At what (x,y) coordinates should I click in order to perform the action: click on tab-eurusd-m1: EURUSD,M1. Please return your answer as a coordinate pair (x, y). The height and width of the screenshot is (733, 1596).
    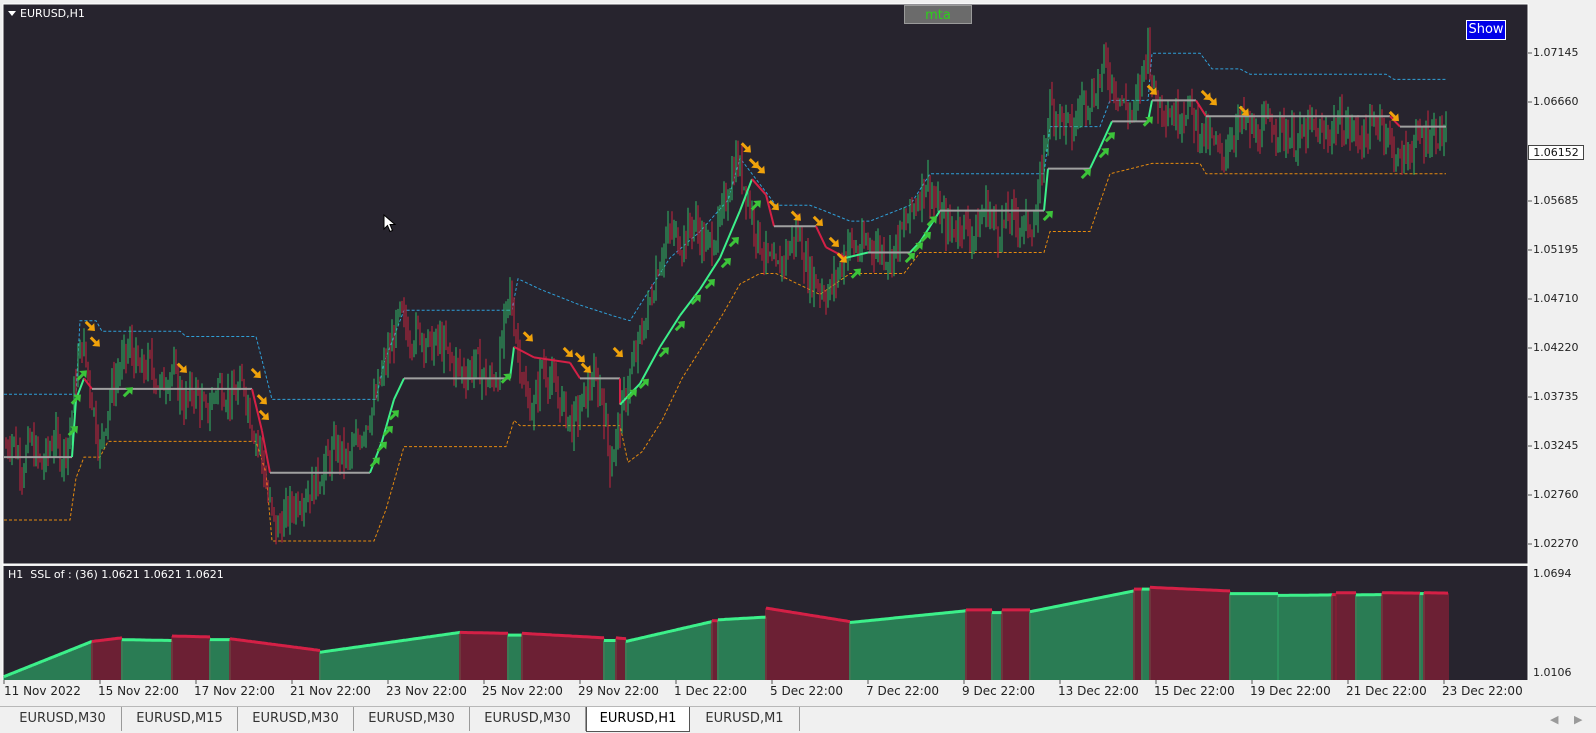
    Looking at the image, I should click on (745, 719).